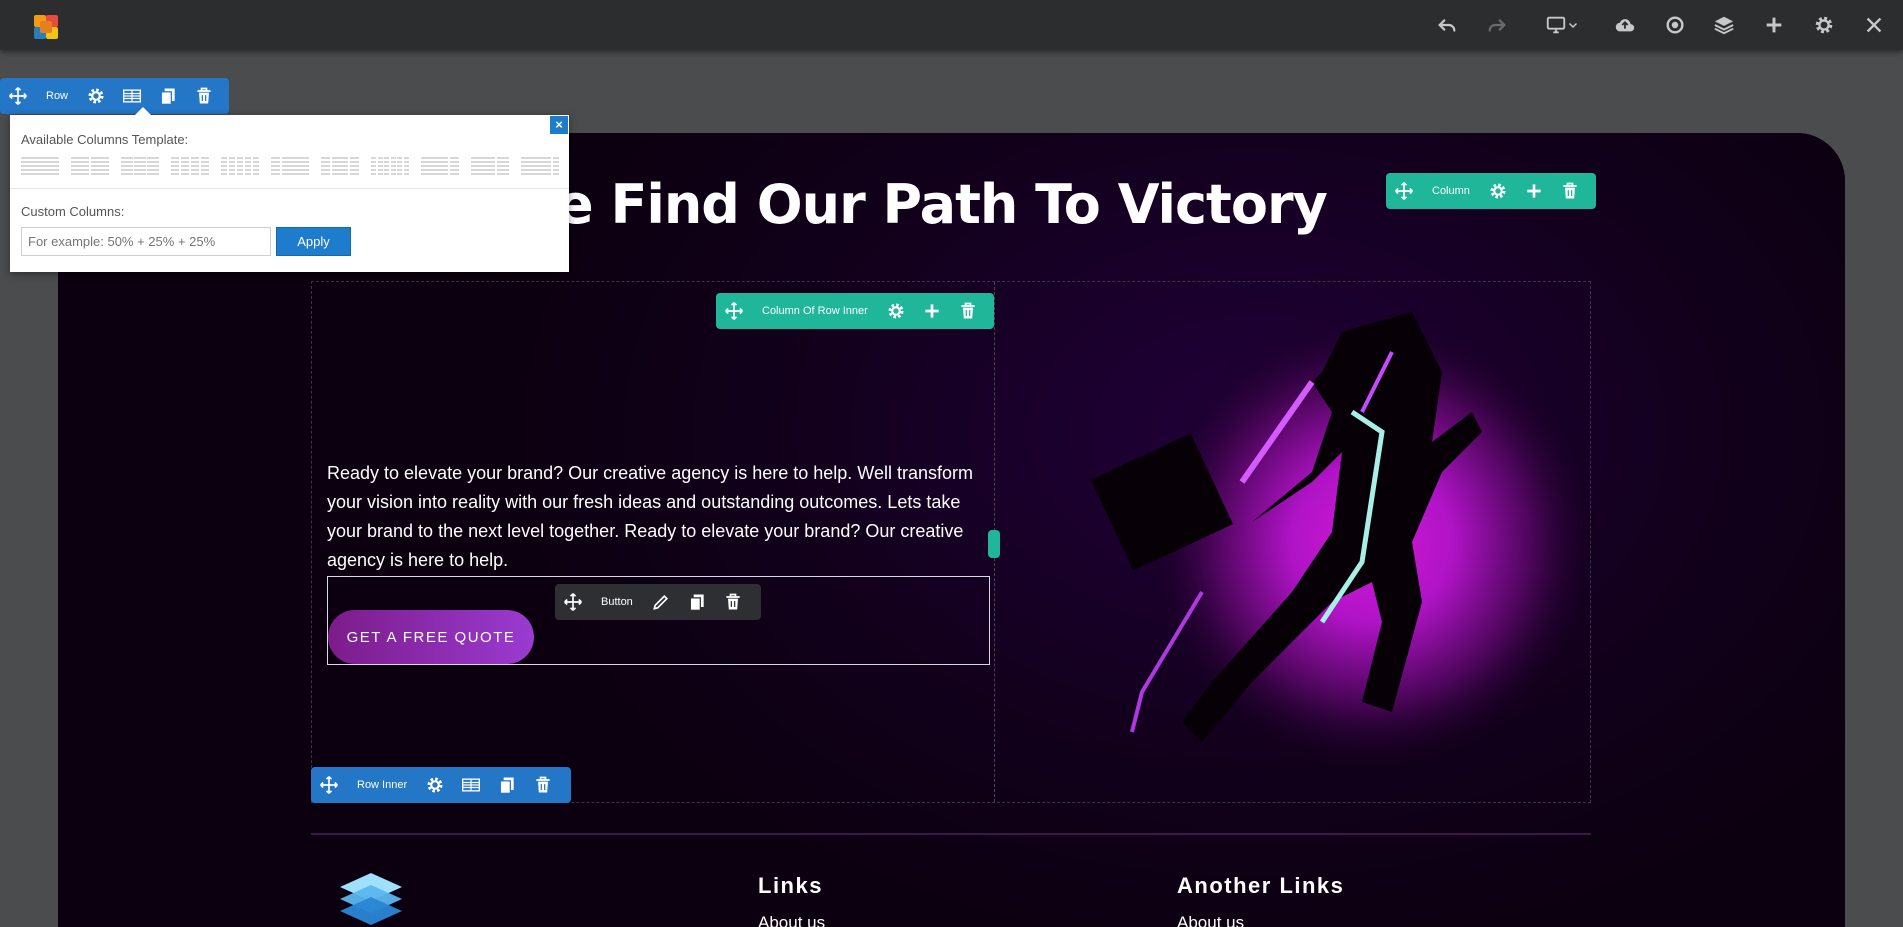 Image resolution: width=1903 pixels, height=927 pixels. I want to click on footer-link-about-2: About us, so click(1210, 920).